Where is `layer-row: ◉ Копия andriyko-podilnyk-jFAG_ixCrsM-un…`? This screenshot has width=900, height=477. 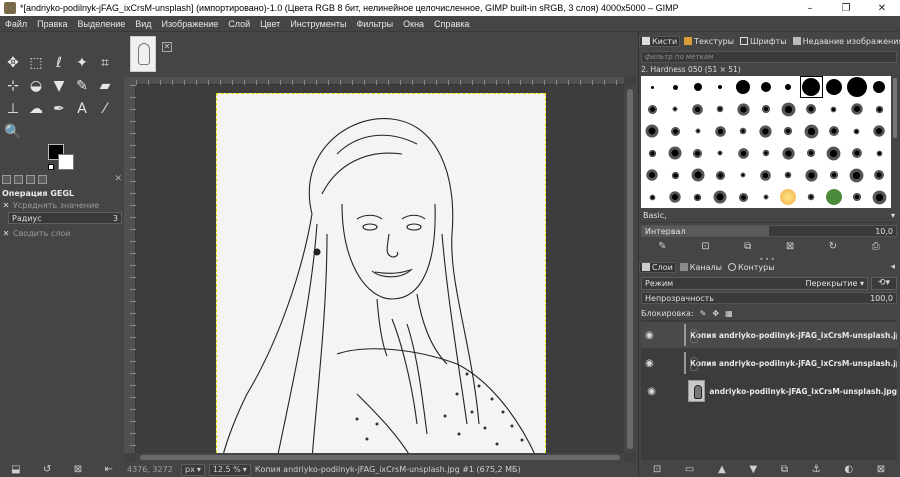 layer-row: ◉ Копия andriyko-podilnyk-jFAG_ixCrsM-un… is located at coordinates (769, 363).